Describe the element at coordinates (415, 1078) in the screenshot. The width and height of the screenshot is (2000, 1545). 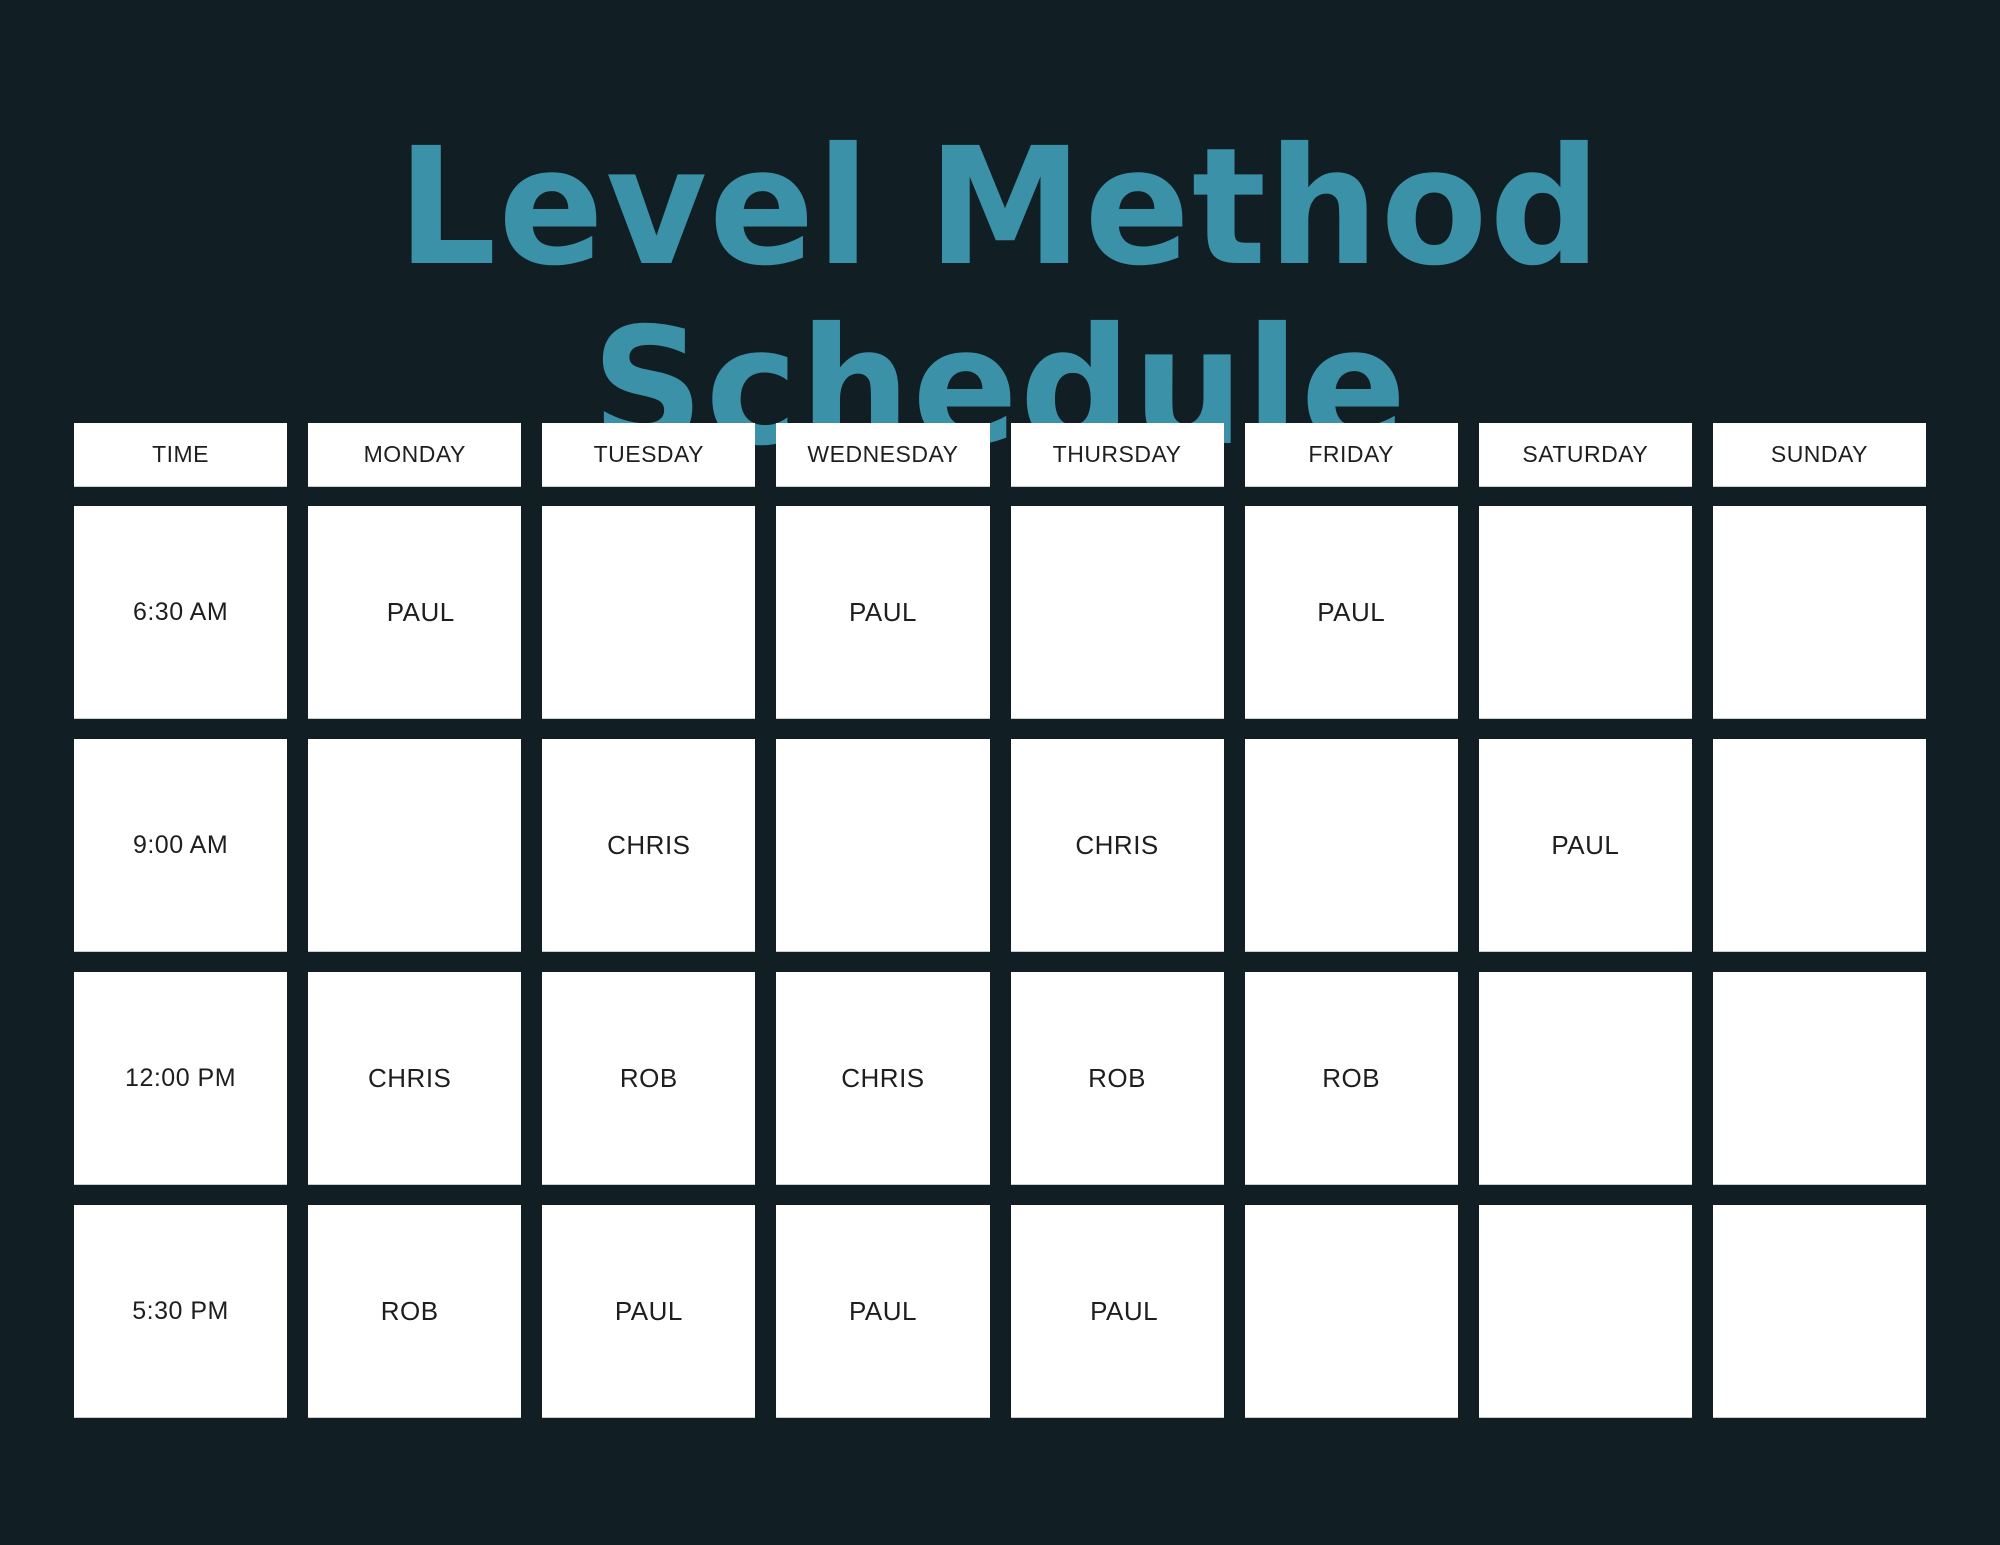
I see `slot-monday: CHRIS` at that location.